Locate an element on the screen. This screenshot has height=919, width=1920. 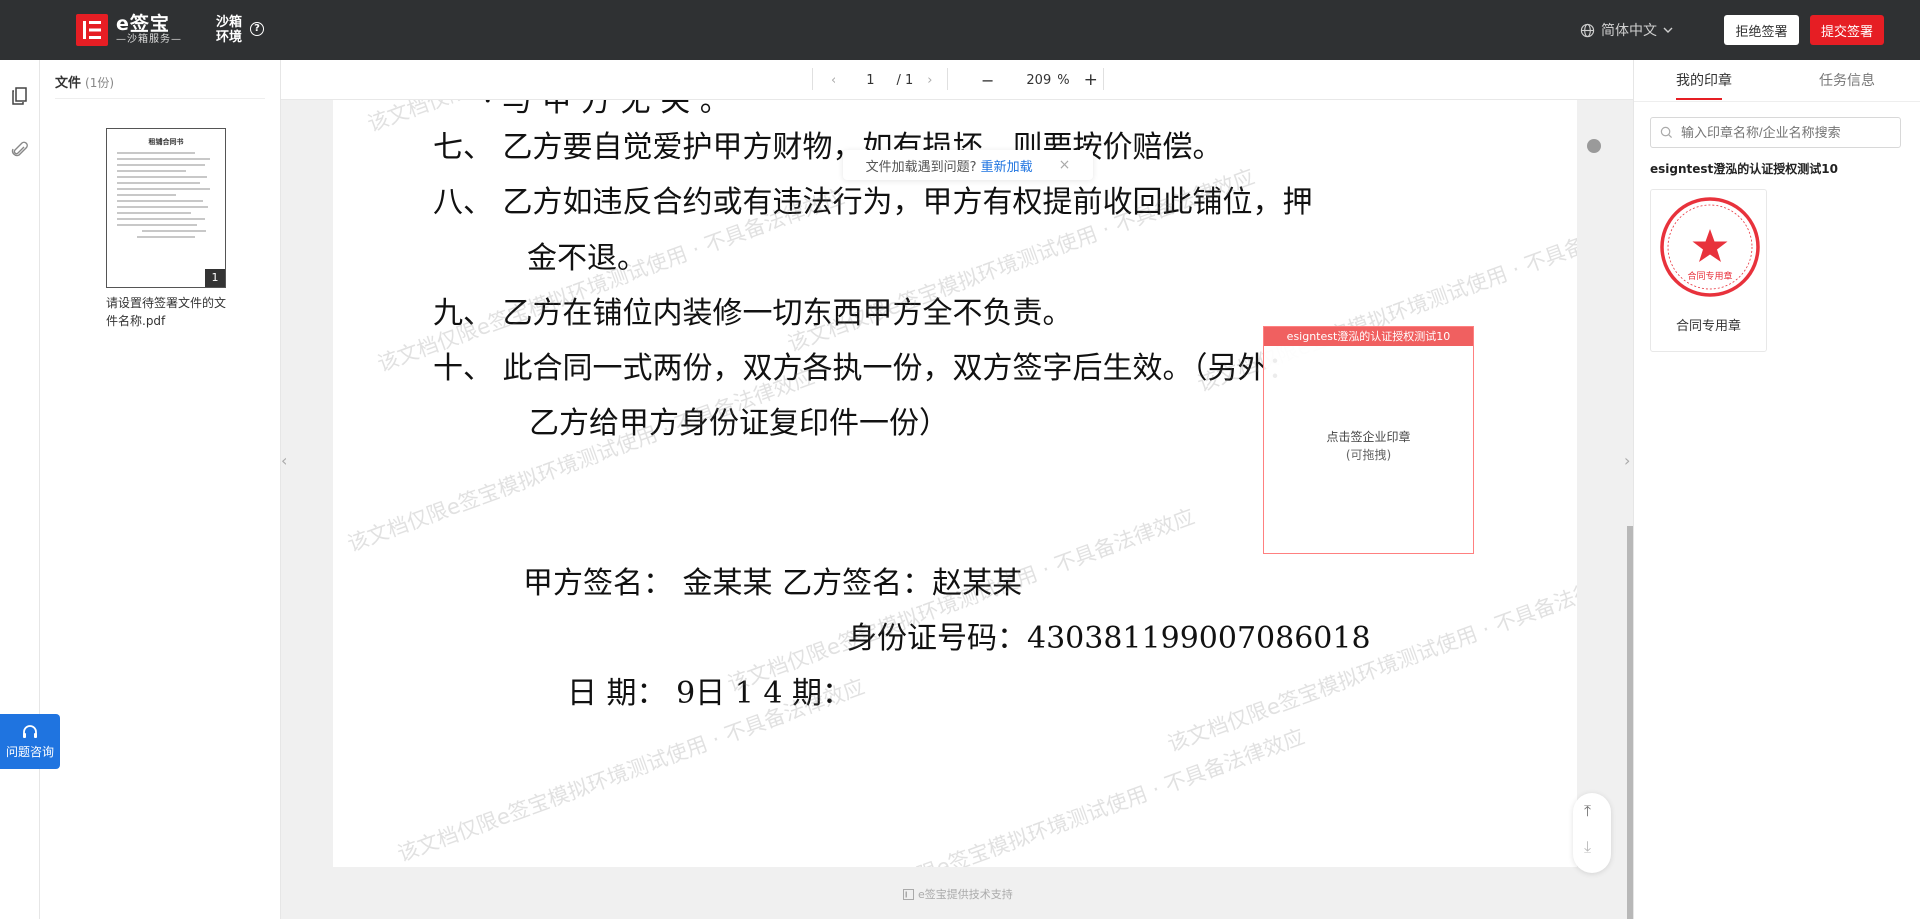
tab-task-info: 任务信息 is located at coordinates (1847, 80).